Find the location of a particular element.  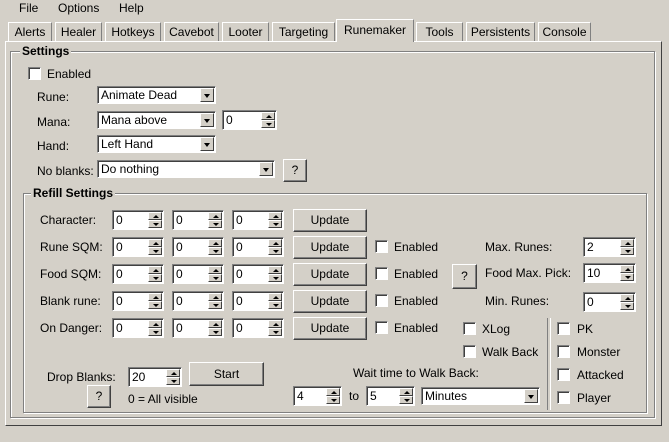

settings-enabled-checkbox is located at coordinates (34, 73).